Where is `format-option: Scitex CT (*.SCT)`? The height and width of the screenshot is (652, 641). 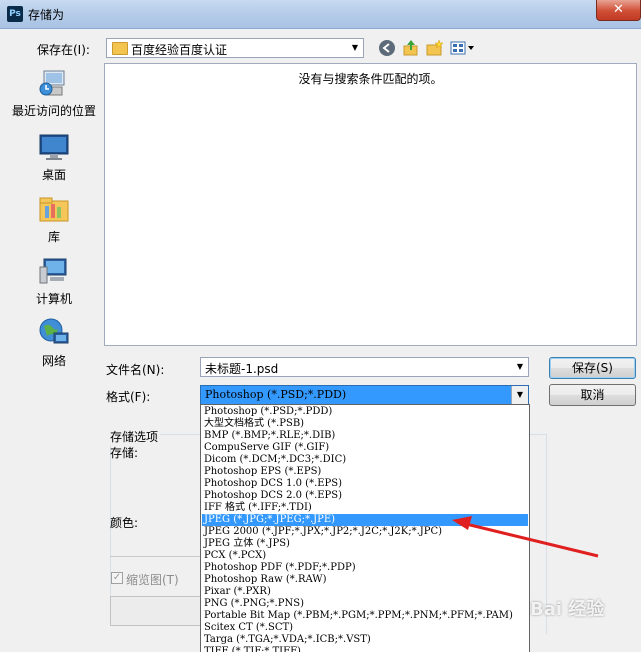
format-option: Scitex CT (*.SCT) is located at coordinates (365, 628).